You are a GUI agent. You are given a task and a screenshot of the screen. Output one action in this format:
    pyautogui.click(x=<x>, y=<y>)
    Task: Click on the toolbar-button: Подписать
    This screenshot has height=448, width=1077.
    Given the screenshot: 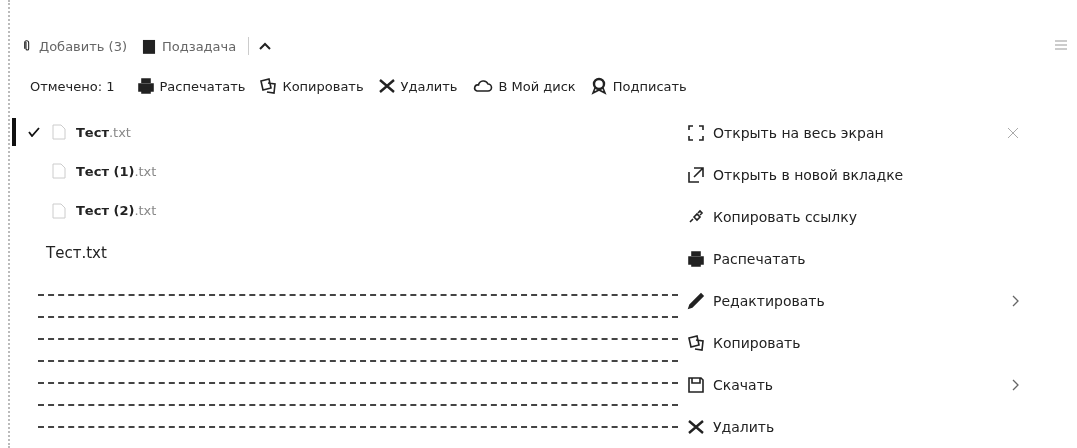 What is the action you would take?
    pyautogui.click(x=638, y=86)
    